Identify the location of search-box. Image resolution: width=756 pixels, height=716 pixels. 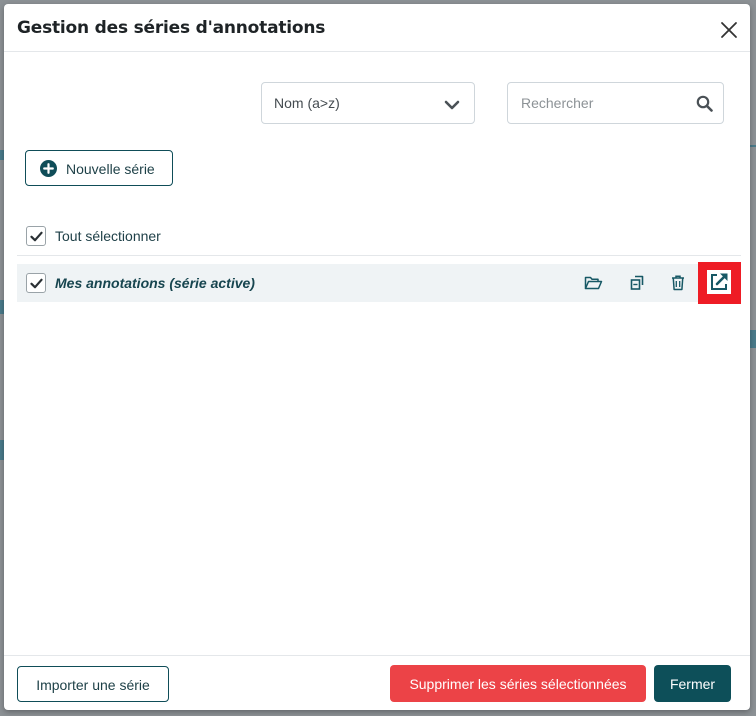
(615, 103).